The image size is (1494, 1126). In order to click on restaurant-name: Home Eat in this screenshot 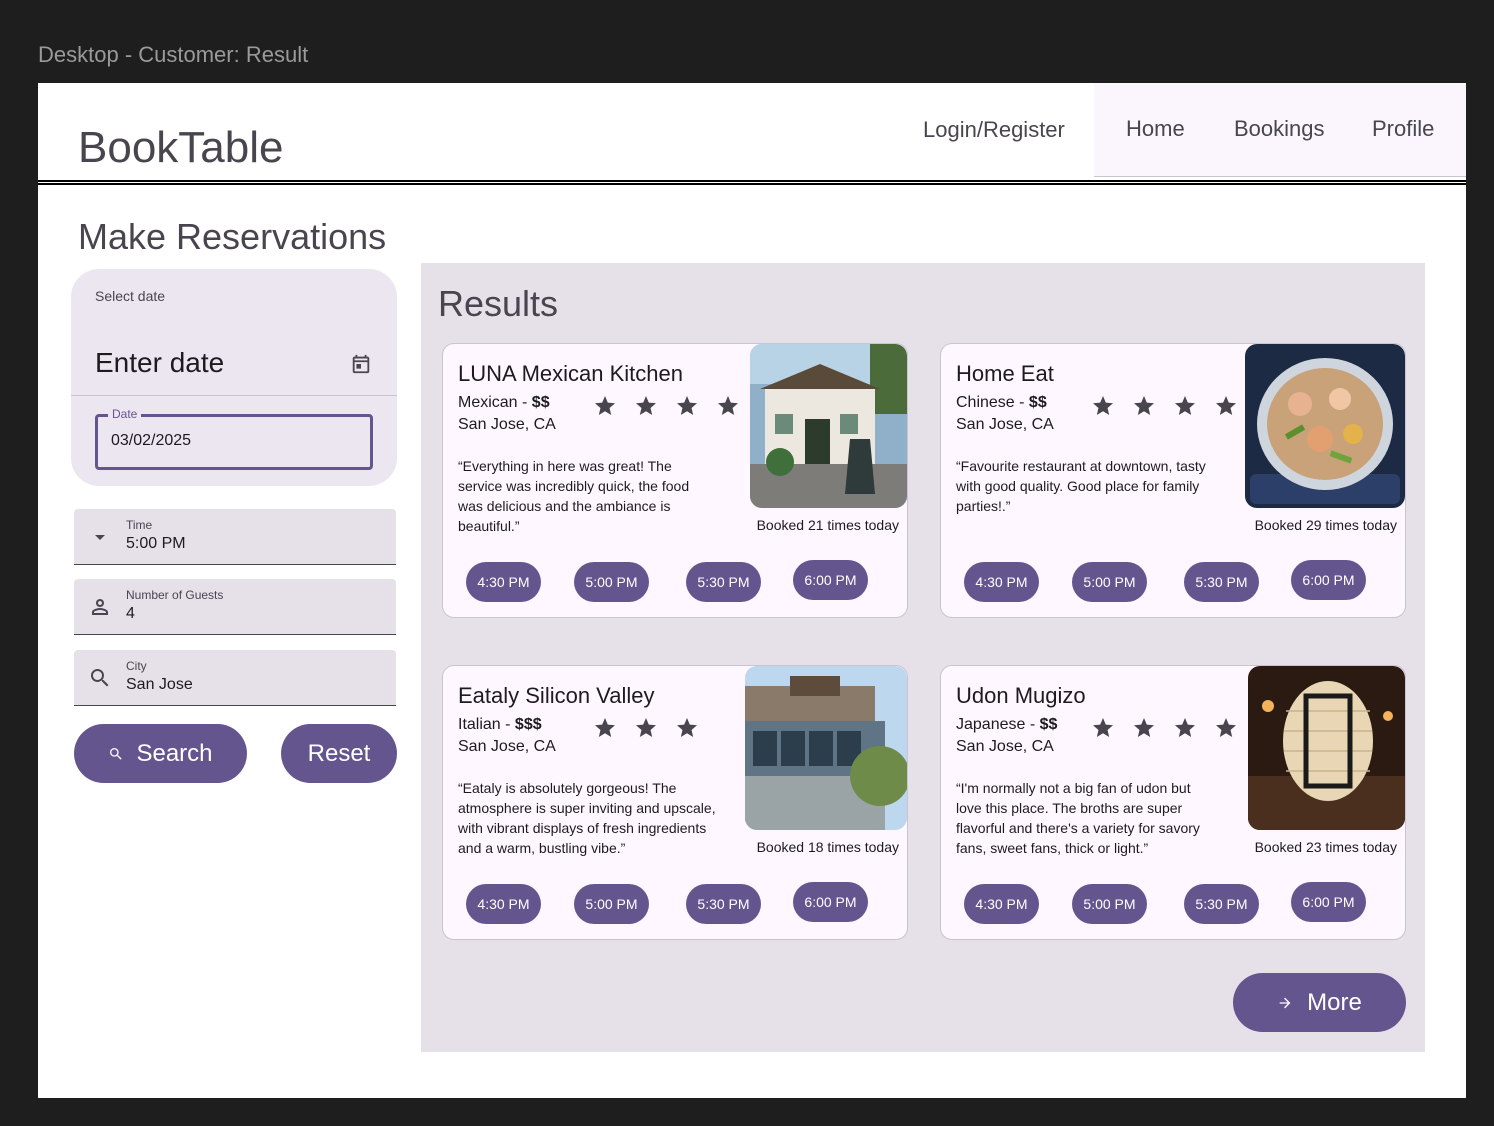, I will do `click(1005, 373)`.